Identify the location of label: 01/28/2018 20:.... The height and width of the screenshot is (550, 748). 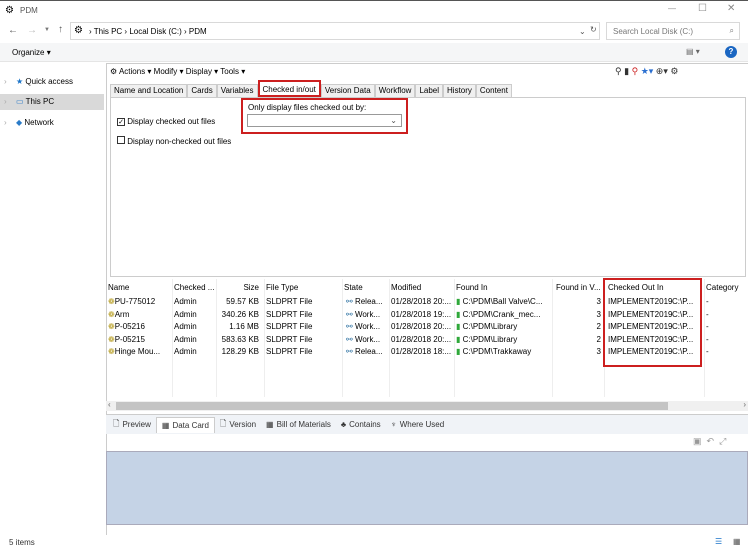
(421, 326).